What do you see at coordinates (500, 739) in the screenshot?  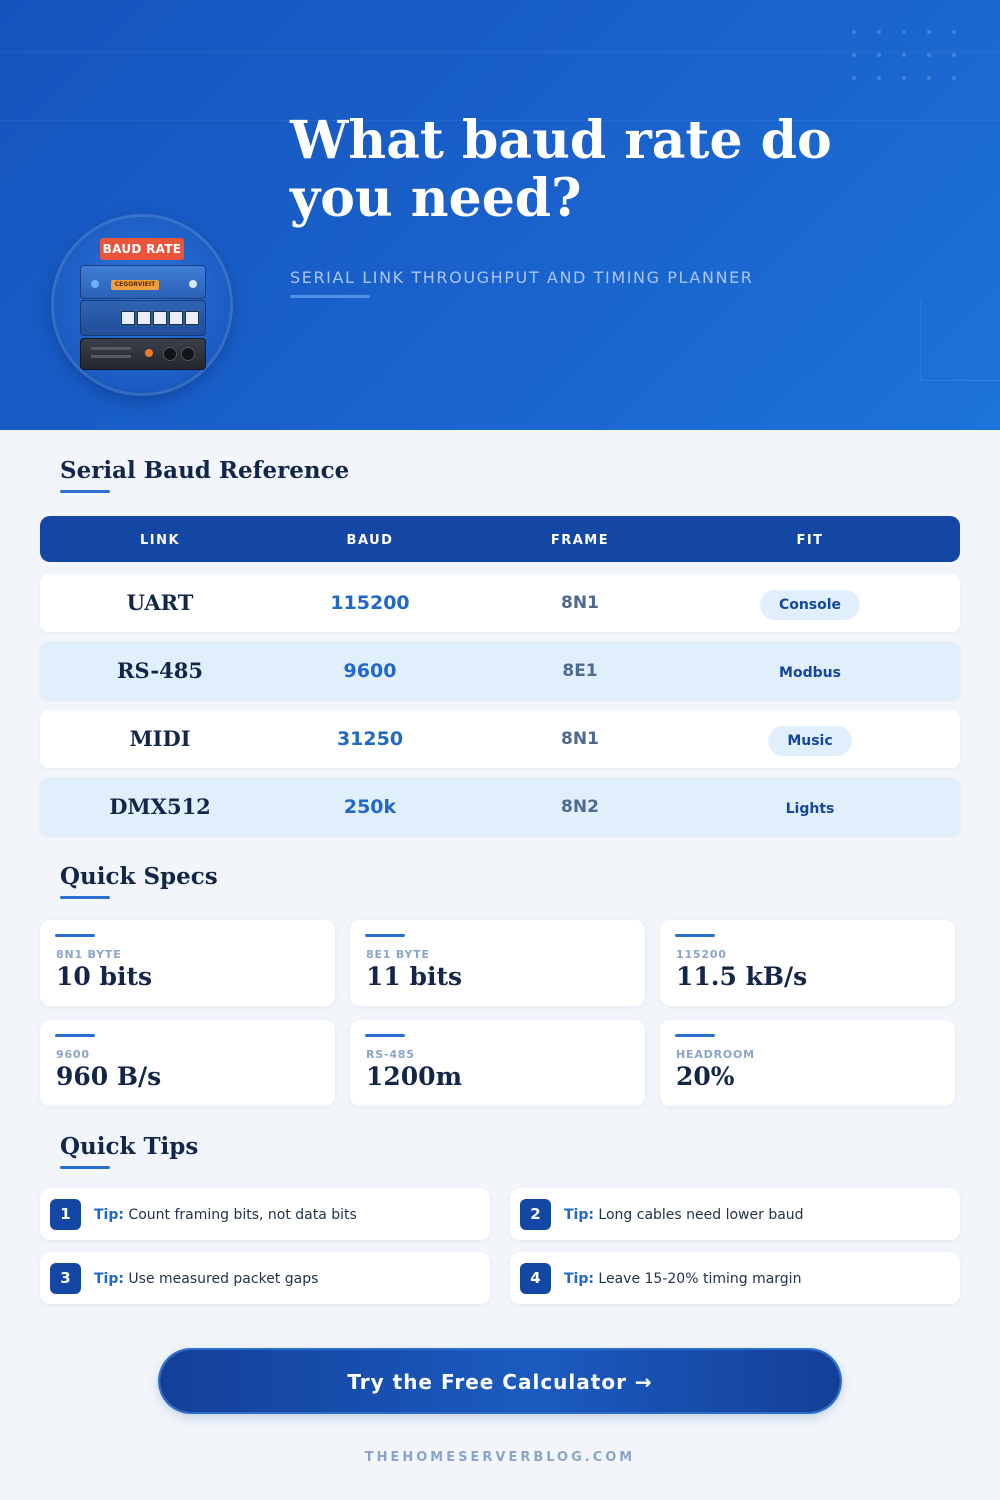 I see `table-row: MIDI 31250 8N1 Music` at bounding box center [500, 739].